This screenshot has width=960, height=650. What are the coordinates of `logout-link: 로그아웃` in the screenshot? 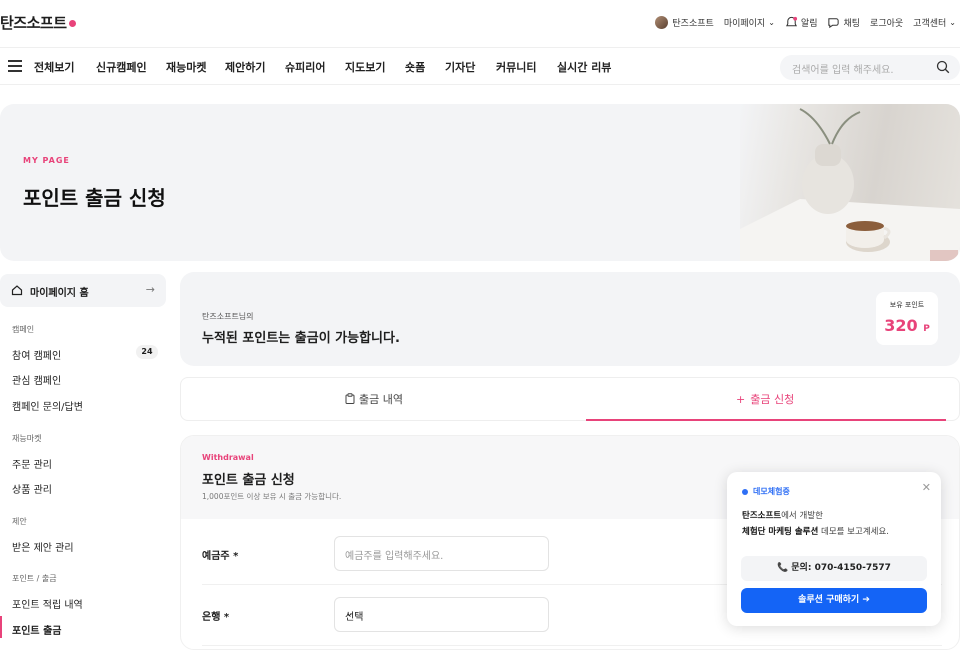 It's located at (886, 22).